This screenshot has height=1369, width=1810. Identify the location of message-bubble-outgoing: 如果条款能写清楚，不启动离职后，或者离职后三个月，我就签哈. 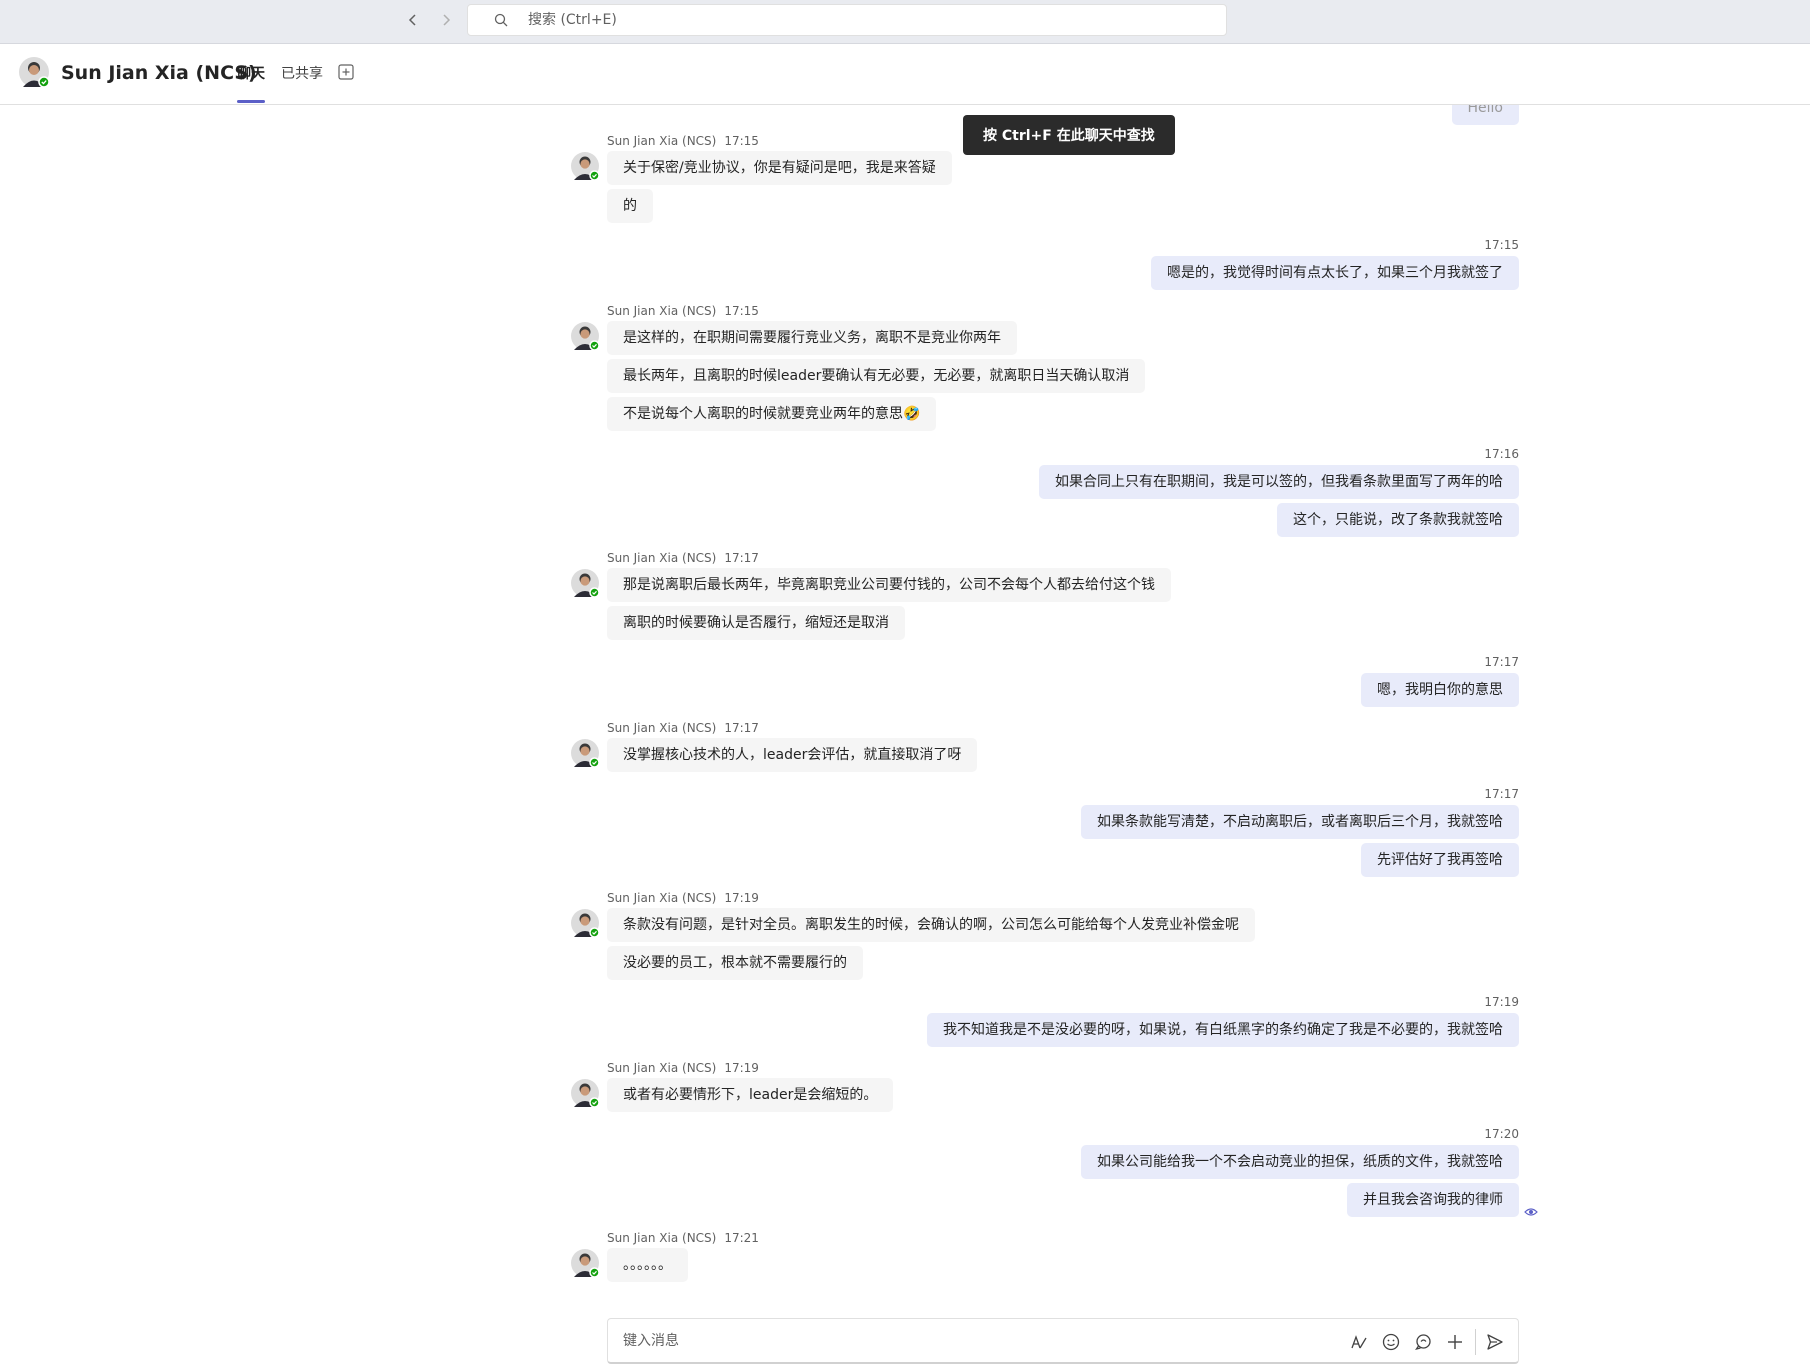
(1300, 822).